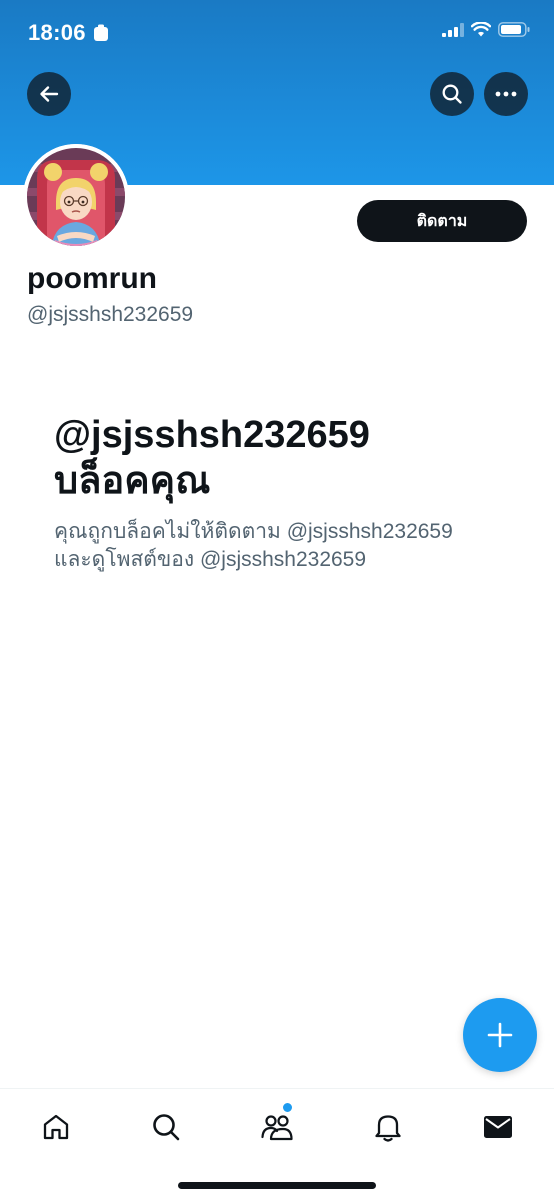 The height and width of the screenshot is (1201, 554). I want to click on follow-button: ติดตาม, so click(442, 221).